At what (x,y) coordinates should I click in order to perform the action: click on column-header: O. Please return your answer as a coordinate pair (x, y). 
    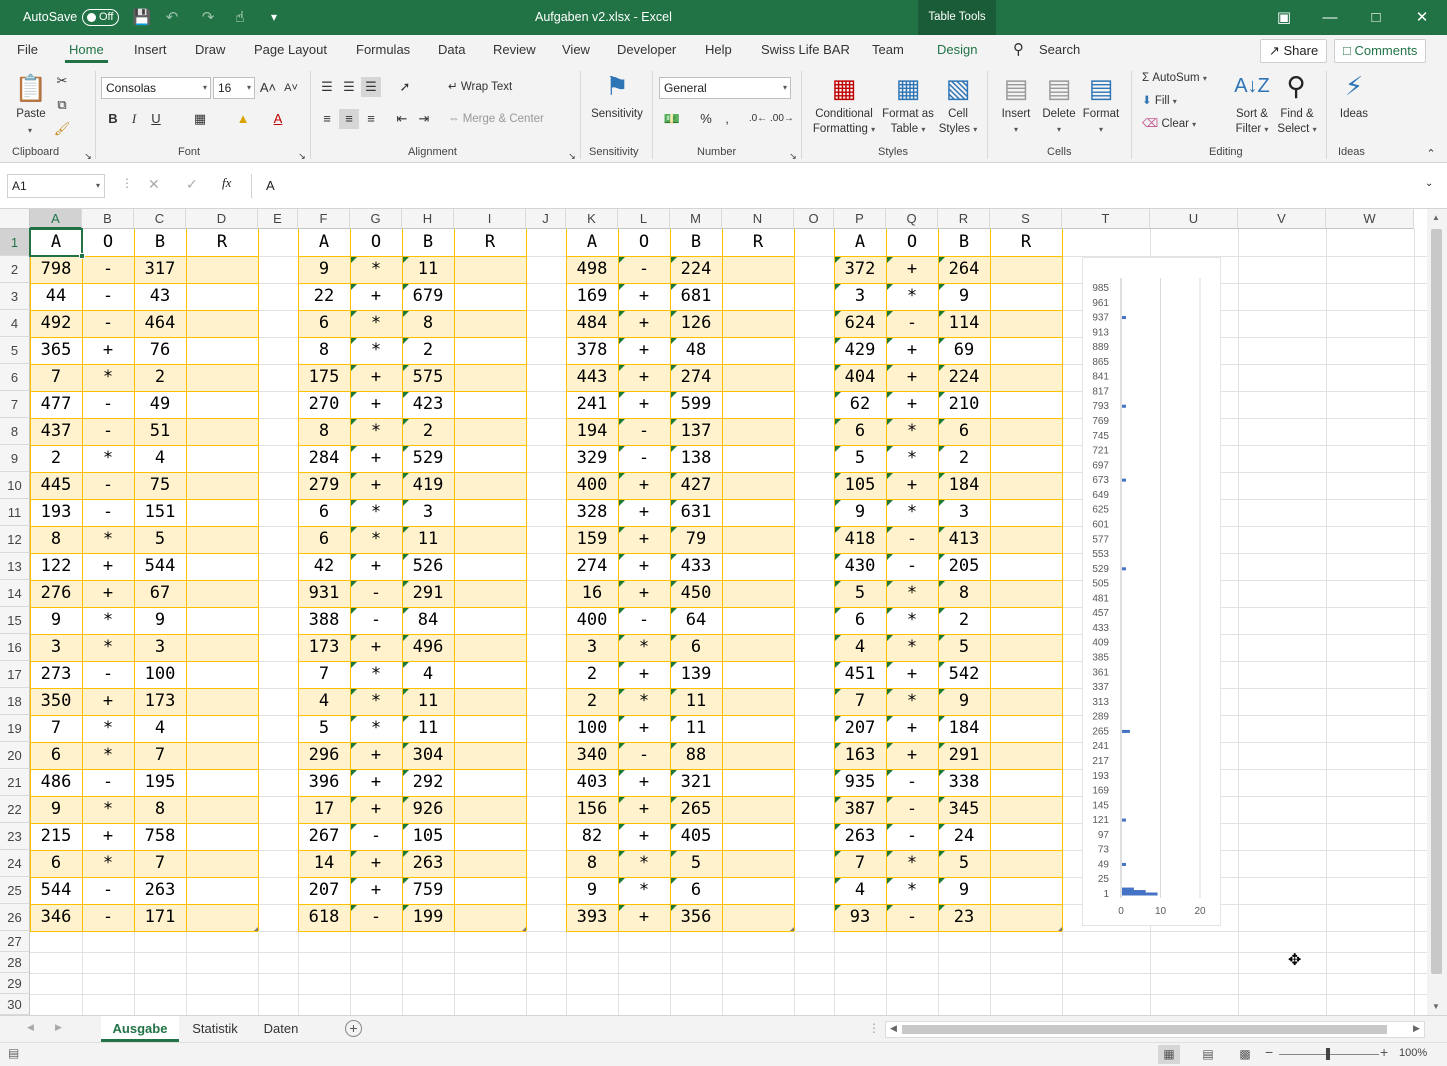
    Looking at the image, I should click on (814, 219).